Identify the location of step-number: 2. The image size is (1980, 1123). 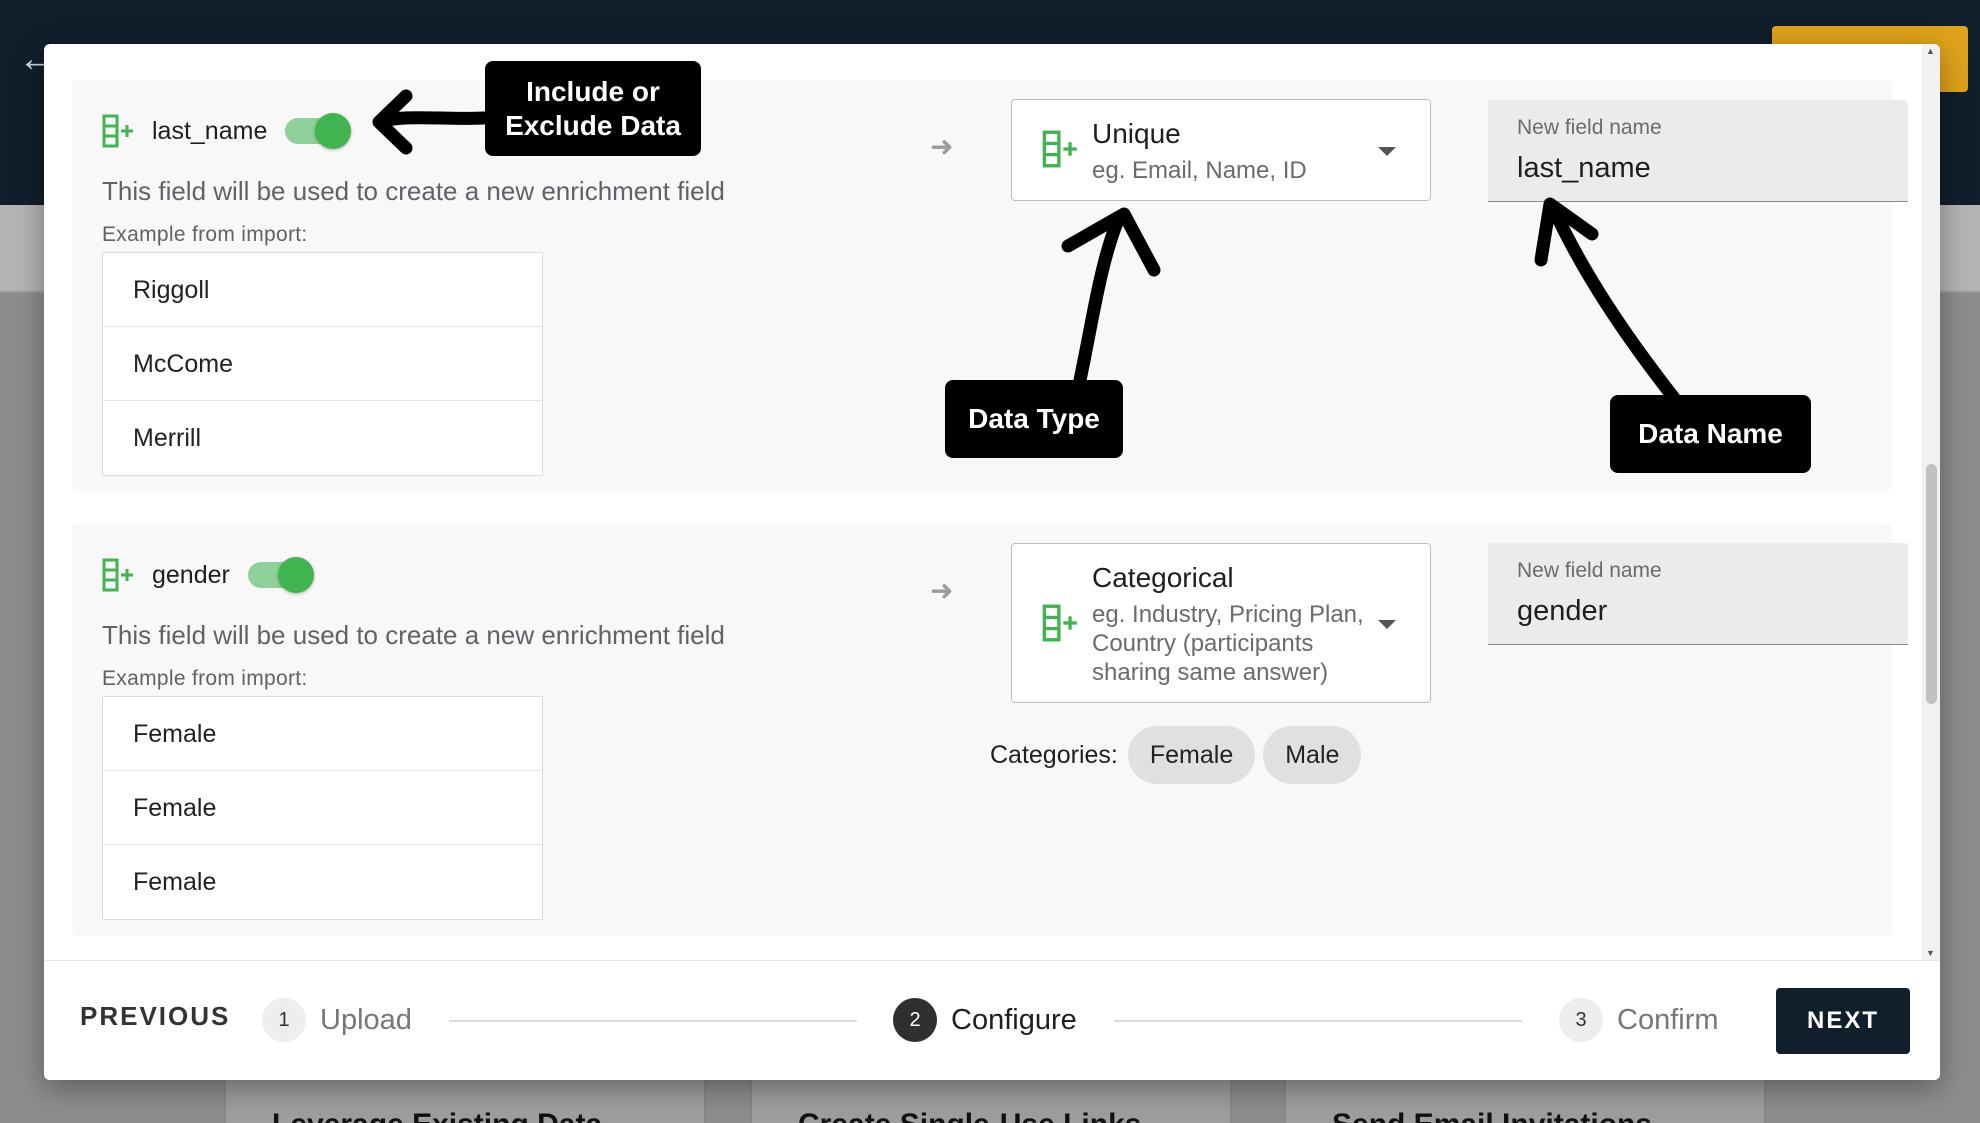
(915, 1020).